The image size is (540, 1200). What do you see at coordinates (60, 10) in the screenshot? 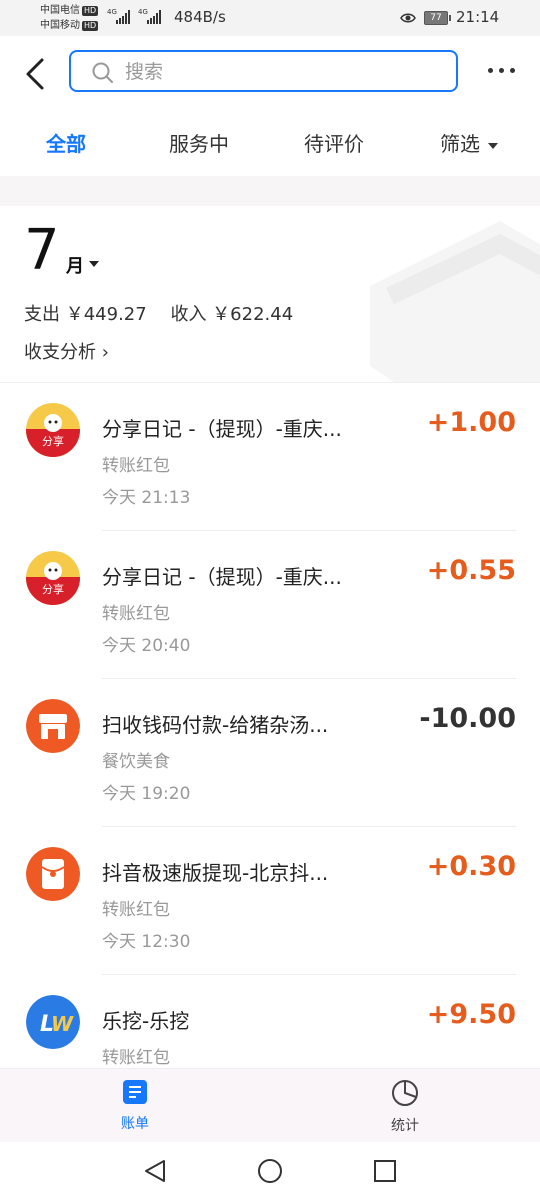
I see `carrier-1: 中国电信` at bounding box center [60, 10].